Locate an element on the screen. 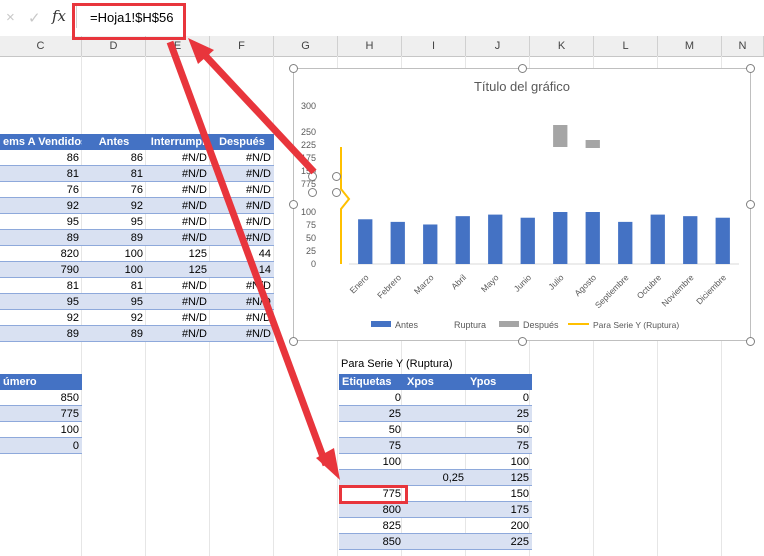 The image size is (764, 556). arrow-to-formula is located at coordinates (257, 111).